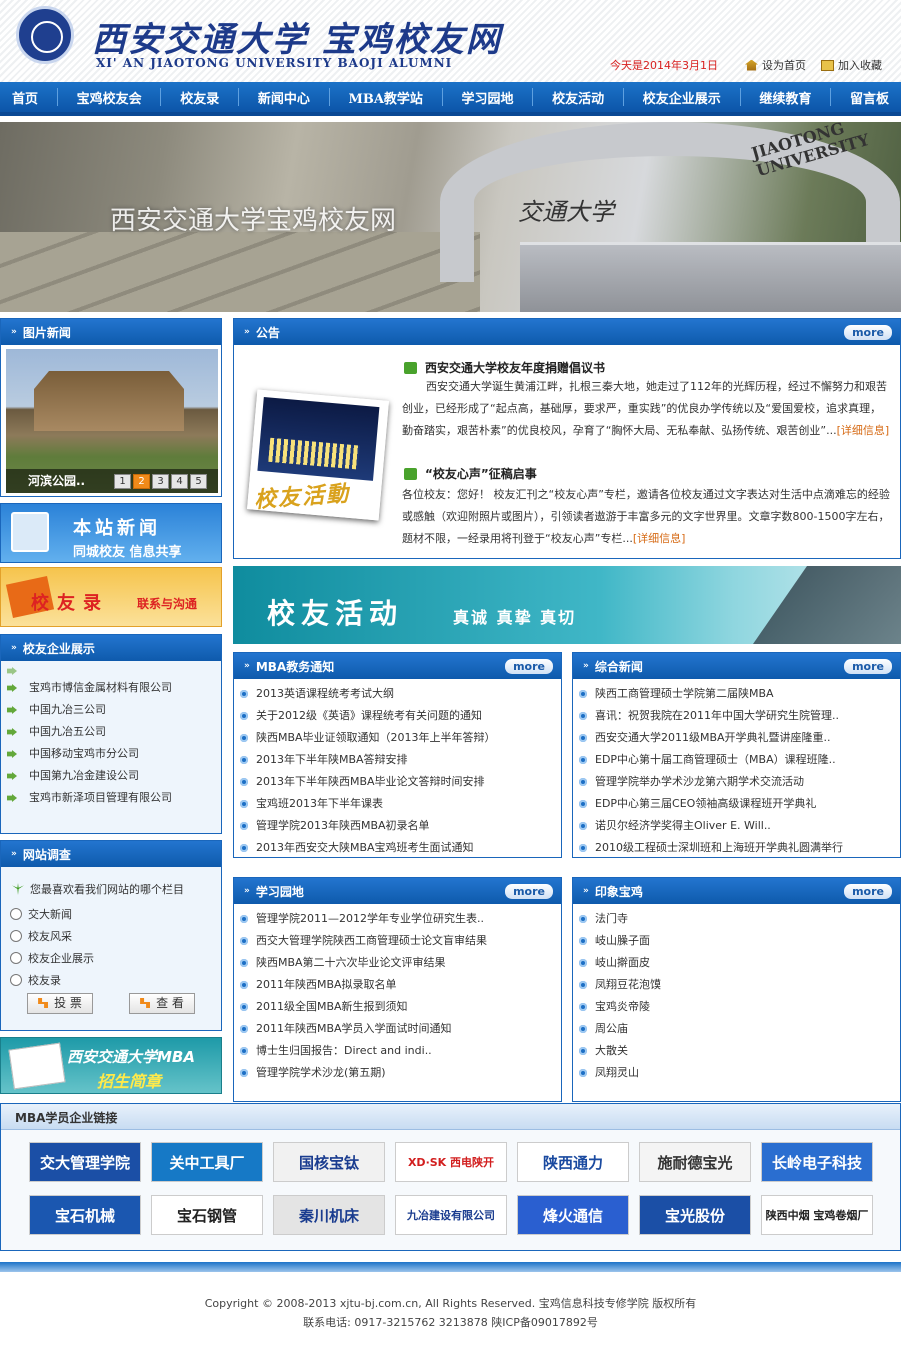 This screenshot has height=1351, width=901. What do you see at coordinates (785, 97) in the screenshot?
I see `nav-continuing-education: 继续教育` at bounding box center [785, 97].